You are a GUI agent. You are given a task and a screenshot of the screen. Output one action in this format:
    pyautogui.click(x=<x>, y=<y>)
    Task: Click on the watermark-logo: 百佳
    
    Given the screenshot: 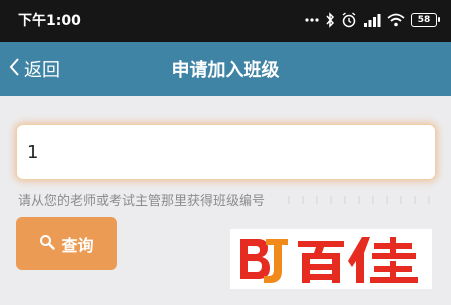 What is the action you would take?
    pyautogui.click(x=331, y=259)
    